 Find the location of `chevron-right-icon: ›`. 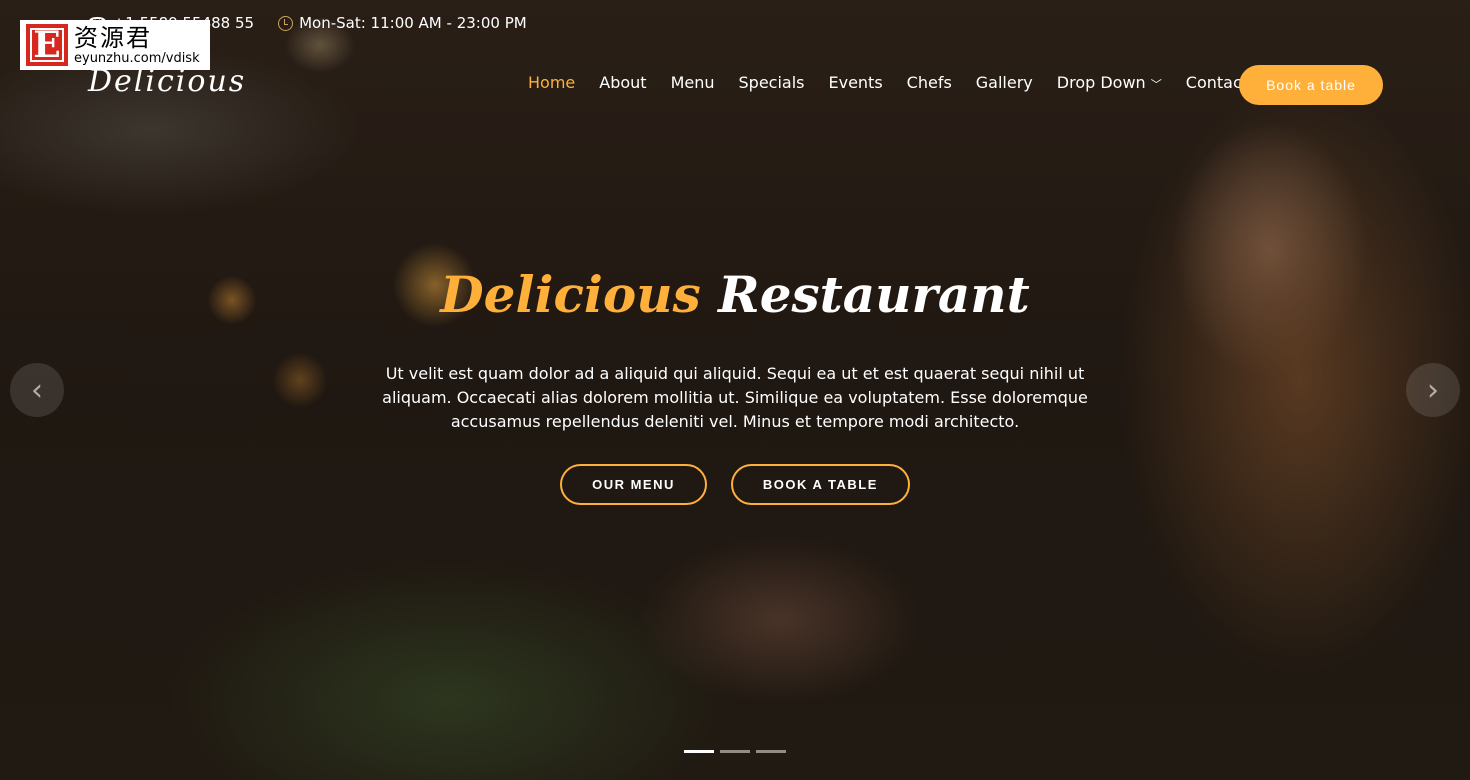

chevron-right-icon: › is located at coordinates (1433, 390).